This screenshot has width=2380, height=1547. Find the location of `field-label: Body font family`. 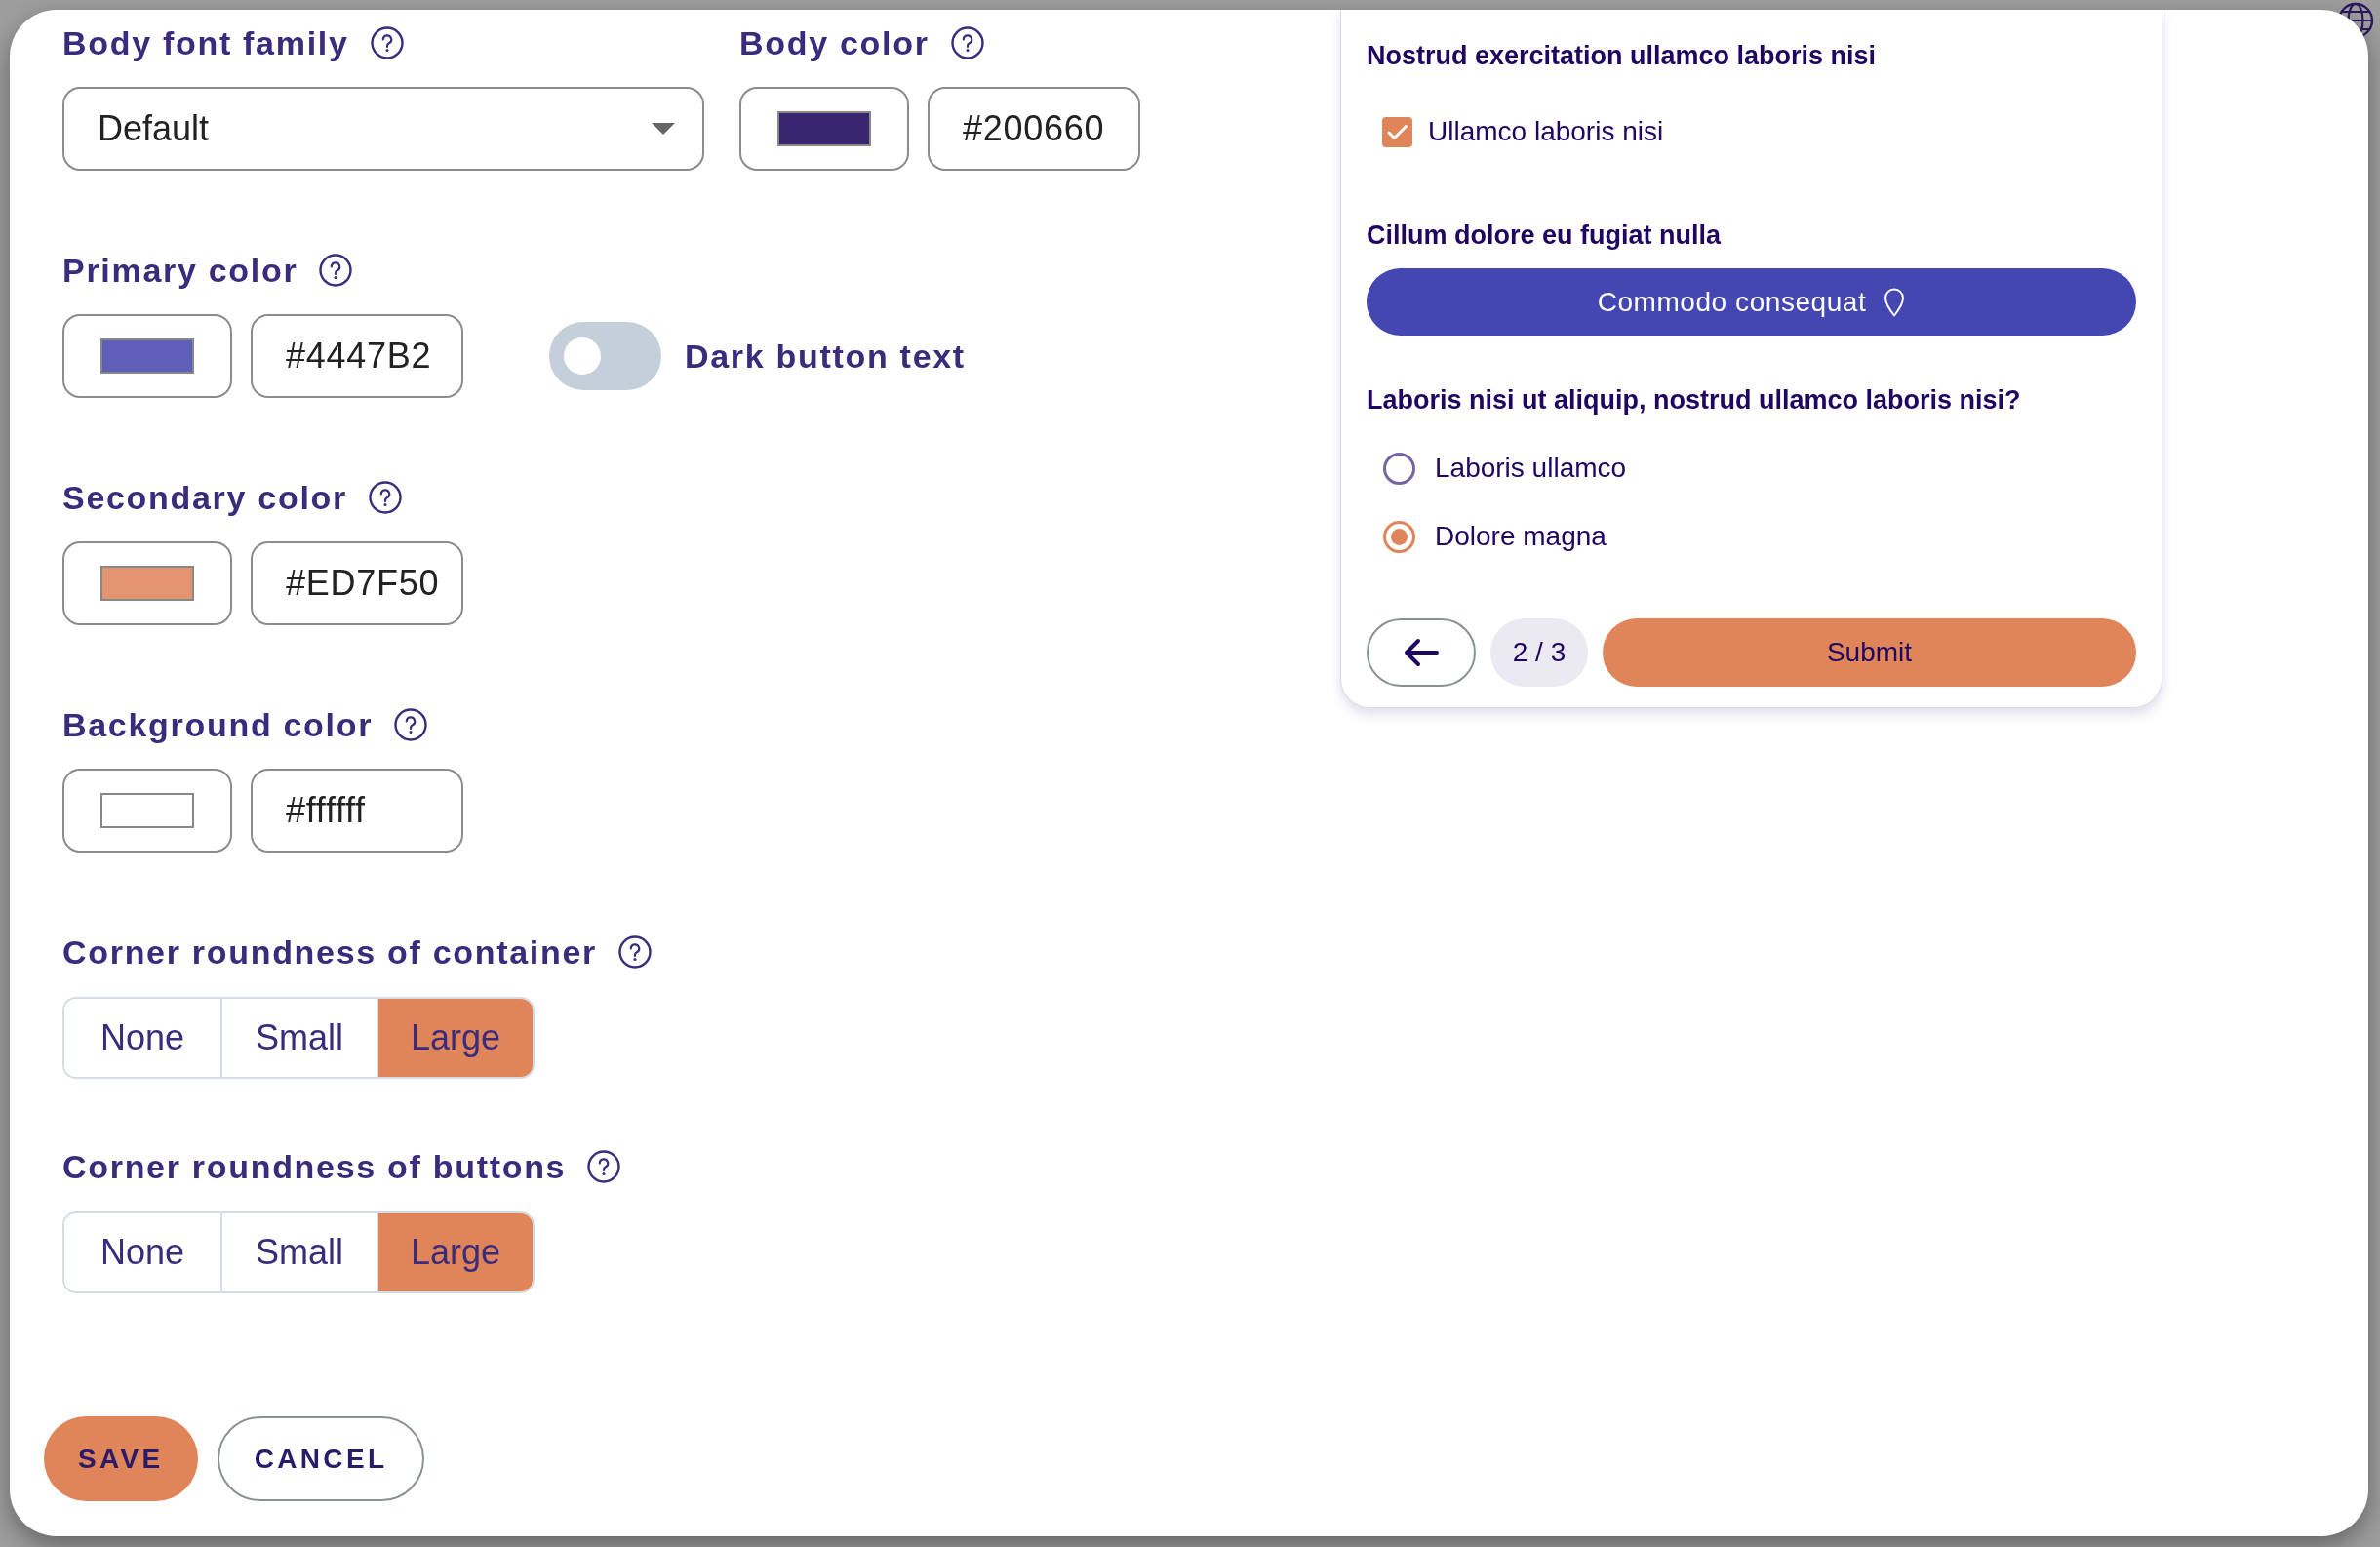

field-label: Body font family is located at coordinates (205, 42).